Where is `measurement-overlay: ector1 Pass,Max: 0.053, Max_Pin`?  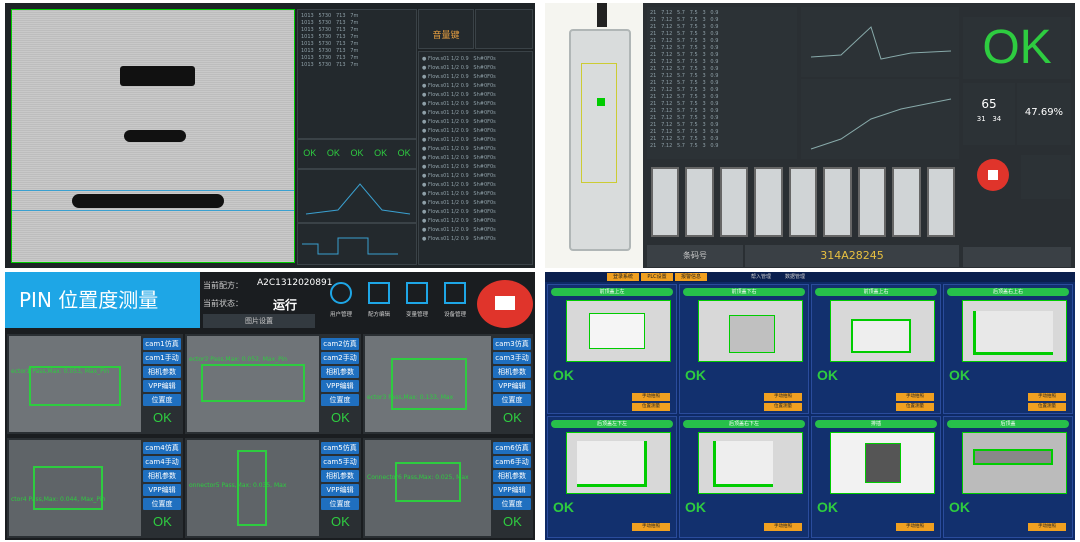 measurement-overlay: ector1 Pass,Max: 0.053, Max_Pin is located at coordinates (60, 371).